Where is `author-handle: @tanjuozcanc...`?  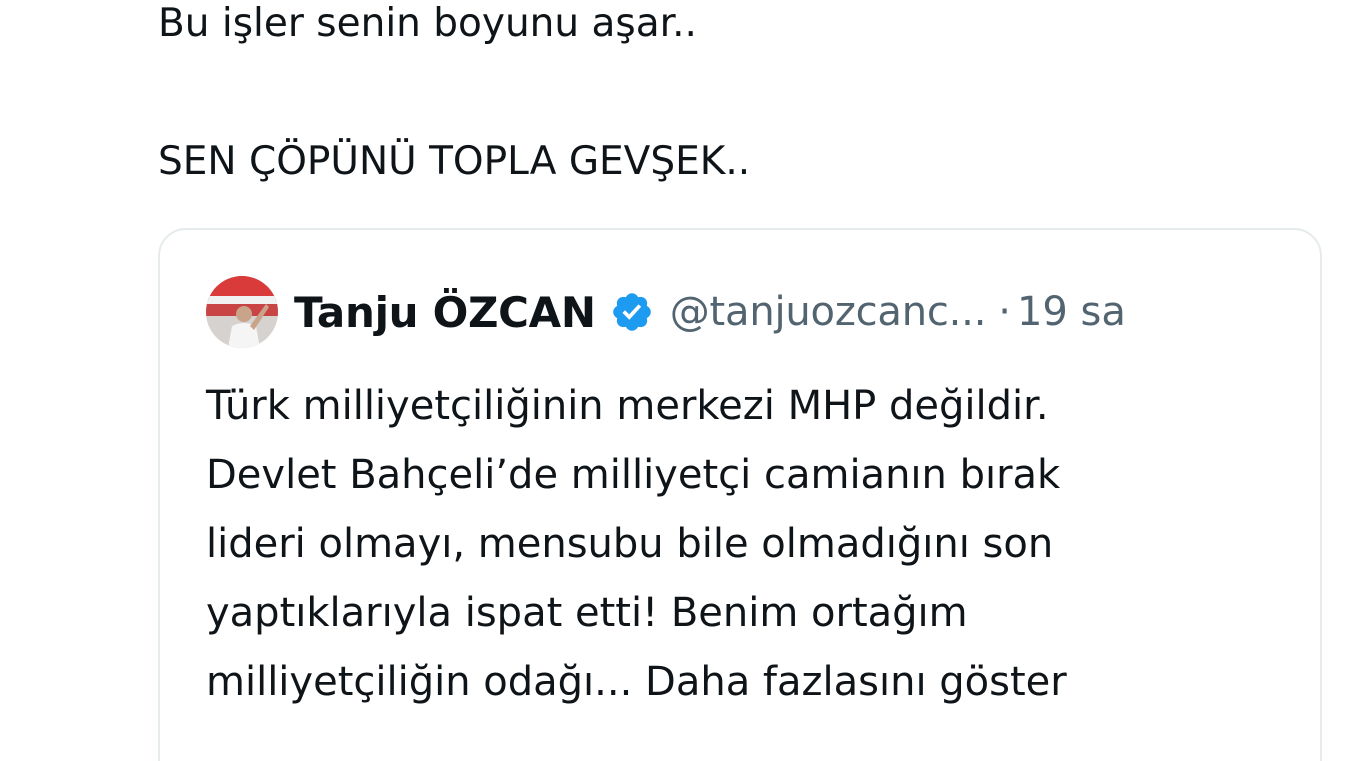 author-handle: @tanjuozcanc... is located at coordinates (828, 312).